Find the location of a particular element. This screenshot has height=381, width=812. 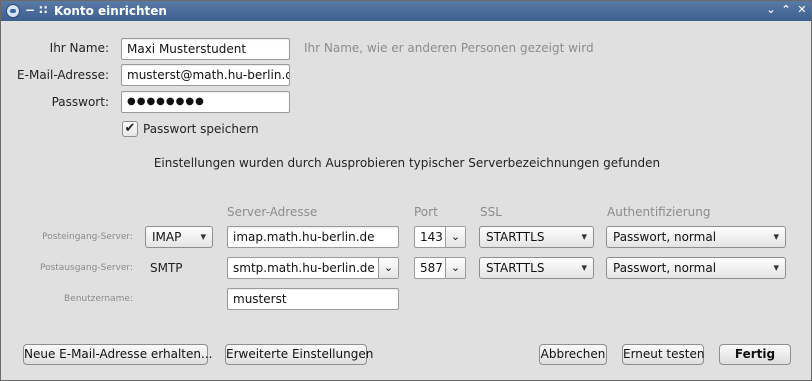

header-auth: Authentifizierung is located at coordinates (659, 212).